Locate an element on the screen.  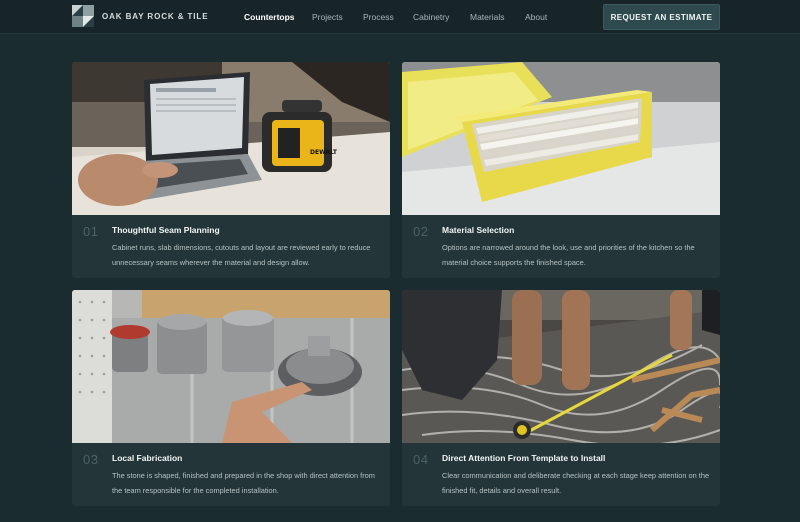
card-title: Material Selection is located at coordinates (478, 230).